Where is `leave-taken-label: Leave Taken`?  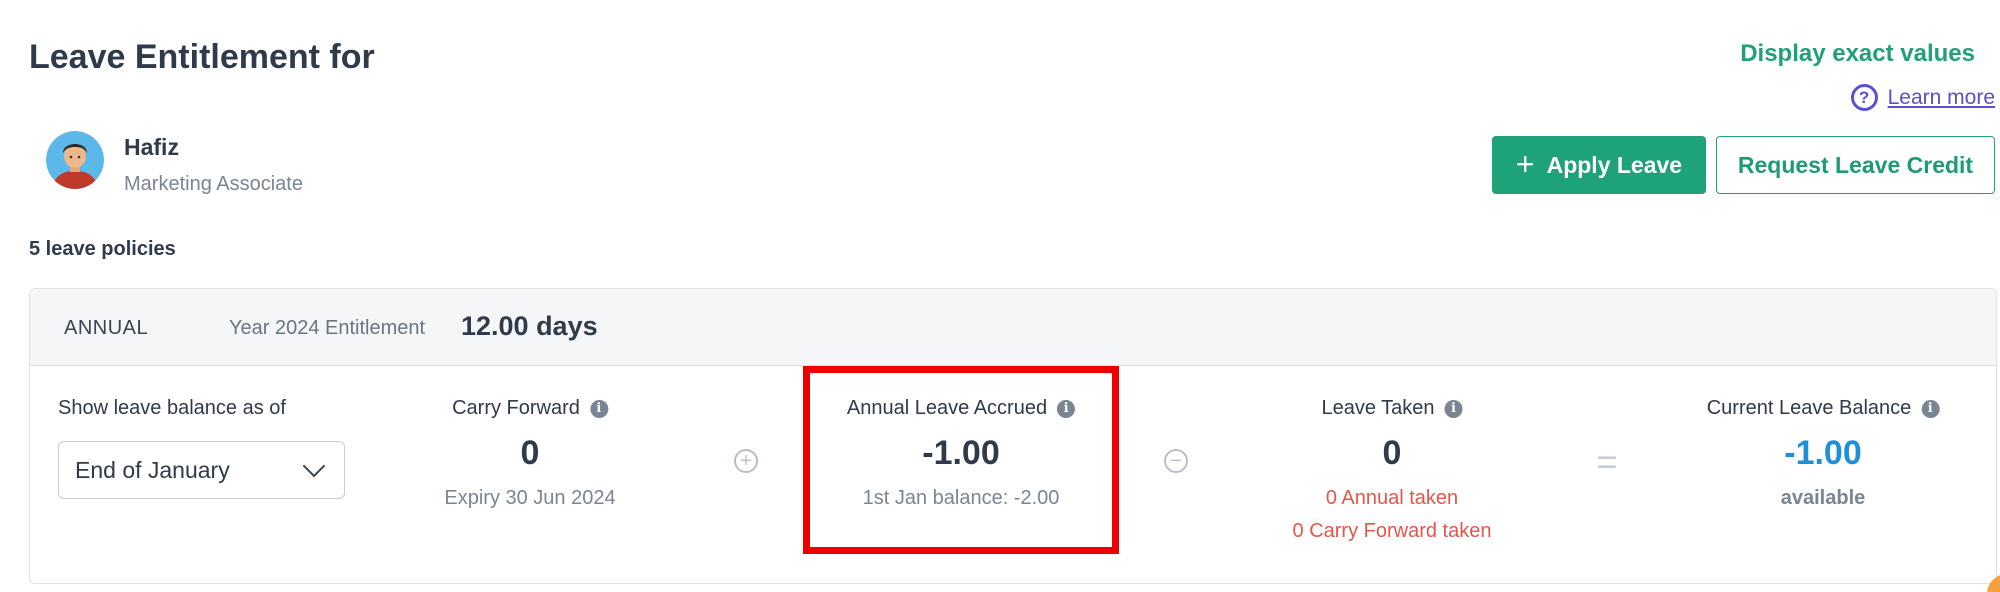
leave-taken-label: Leave Taken is located at coordinates (1378, 408).